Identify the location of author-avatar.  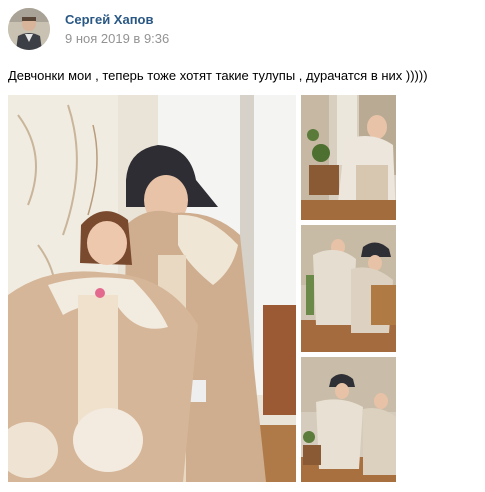
(29, 29).